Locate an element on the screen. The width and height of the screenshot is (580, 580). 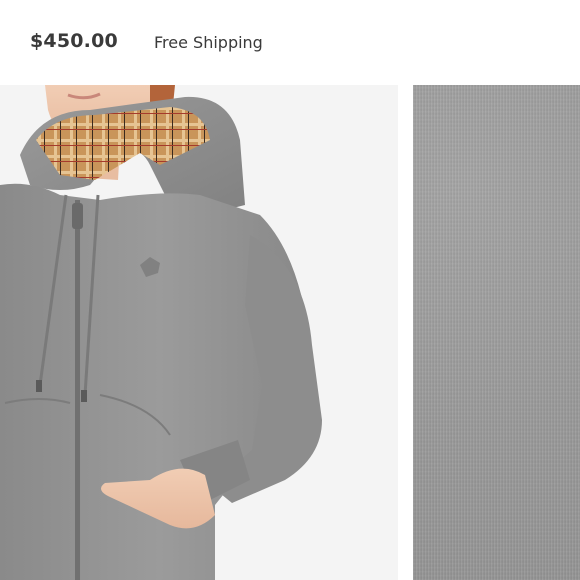
price-label: $450.00 is located at coordinates (74, 41).